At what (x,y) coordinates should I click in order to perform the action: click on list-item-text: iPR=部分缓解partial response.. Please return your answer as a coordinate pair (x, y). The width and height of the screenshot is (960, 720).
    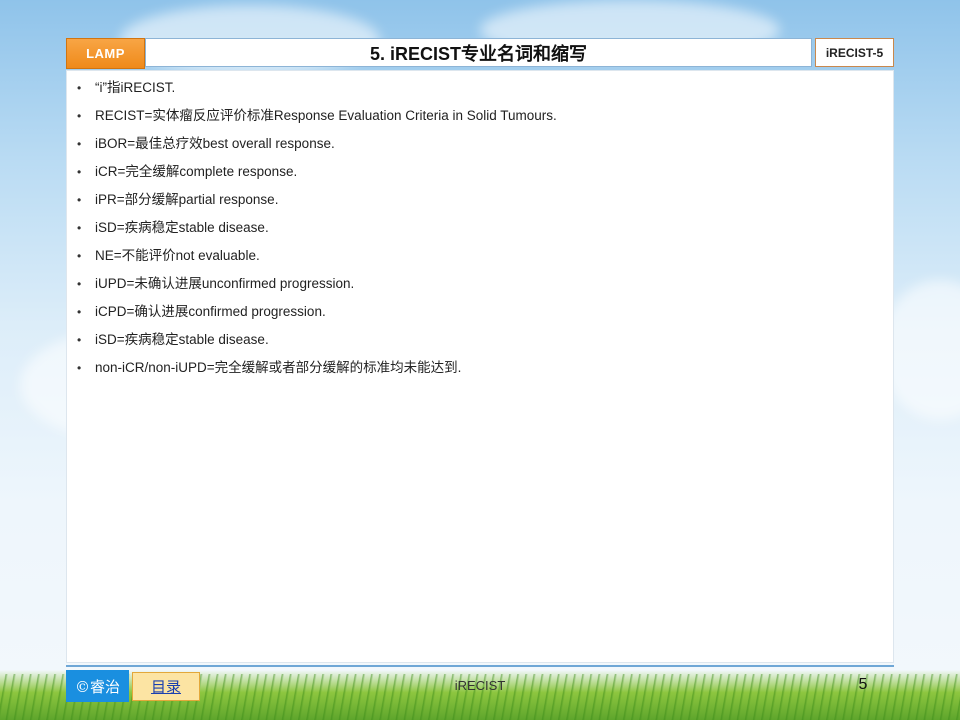
    Looking at the image, I should click on (187, 199).